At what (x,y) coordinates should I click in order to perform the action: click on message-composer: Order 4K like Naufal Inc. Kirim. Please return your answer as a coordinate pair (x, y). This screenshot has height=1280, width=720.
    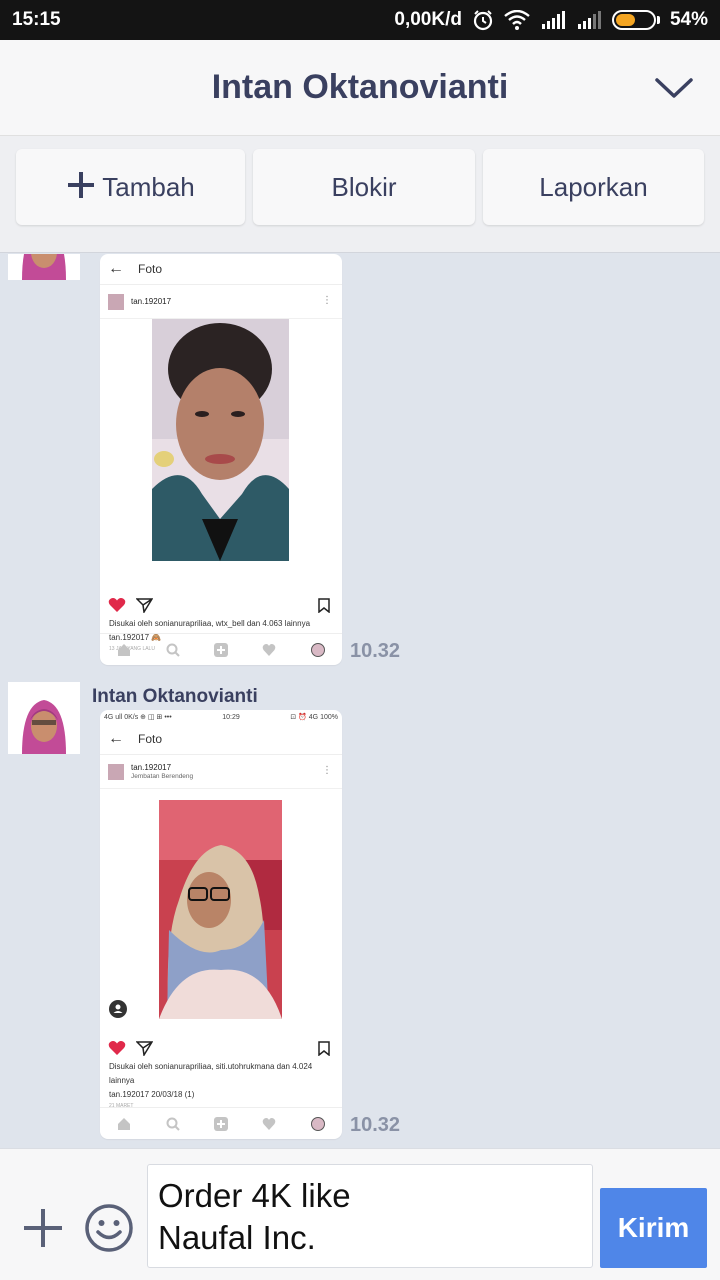
    Looking at the image, I should click on (360, 1214).